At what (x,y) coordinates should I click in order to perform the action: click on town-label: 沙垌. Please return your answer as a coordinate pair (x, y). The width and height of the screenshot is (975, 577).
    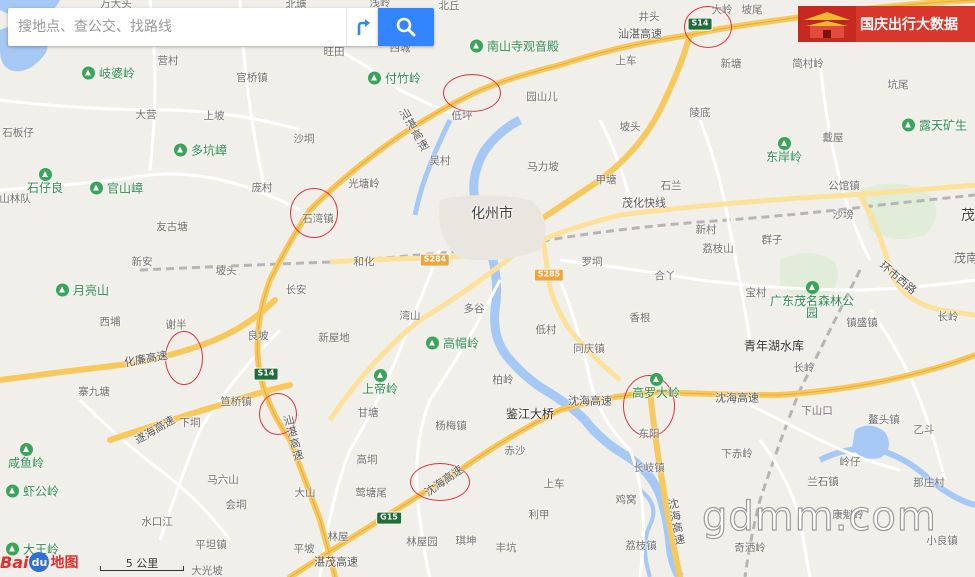
    Looking at the image, I should click on (304, 139).